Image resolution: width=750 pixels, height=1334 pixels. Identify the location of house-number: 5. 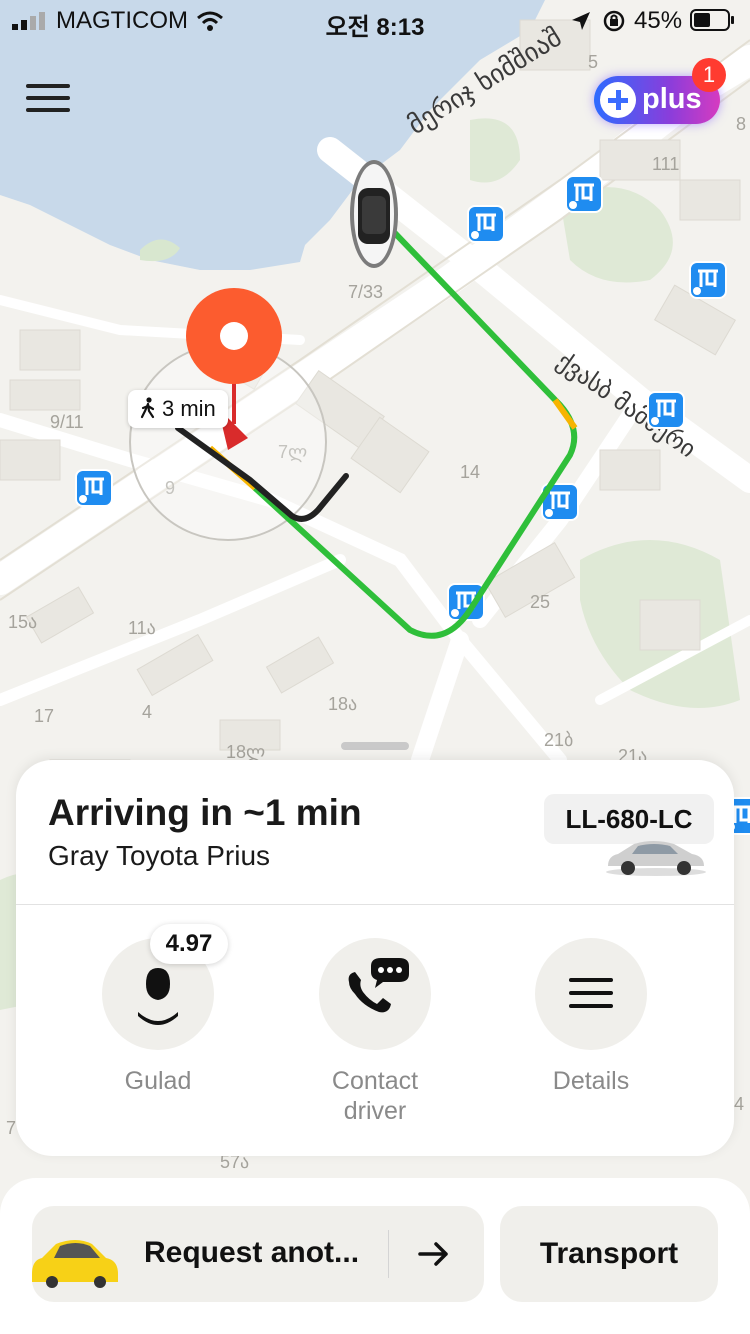
(593, 62).